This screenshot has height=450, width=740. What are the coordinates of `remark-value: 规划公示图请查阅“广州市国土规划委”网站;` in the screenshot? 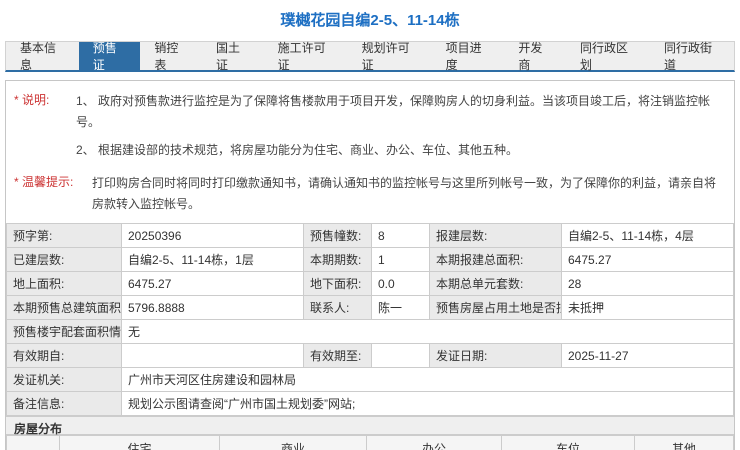 It's located at (427, 403).